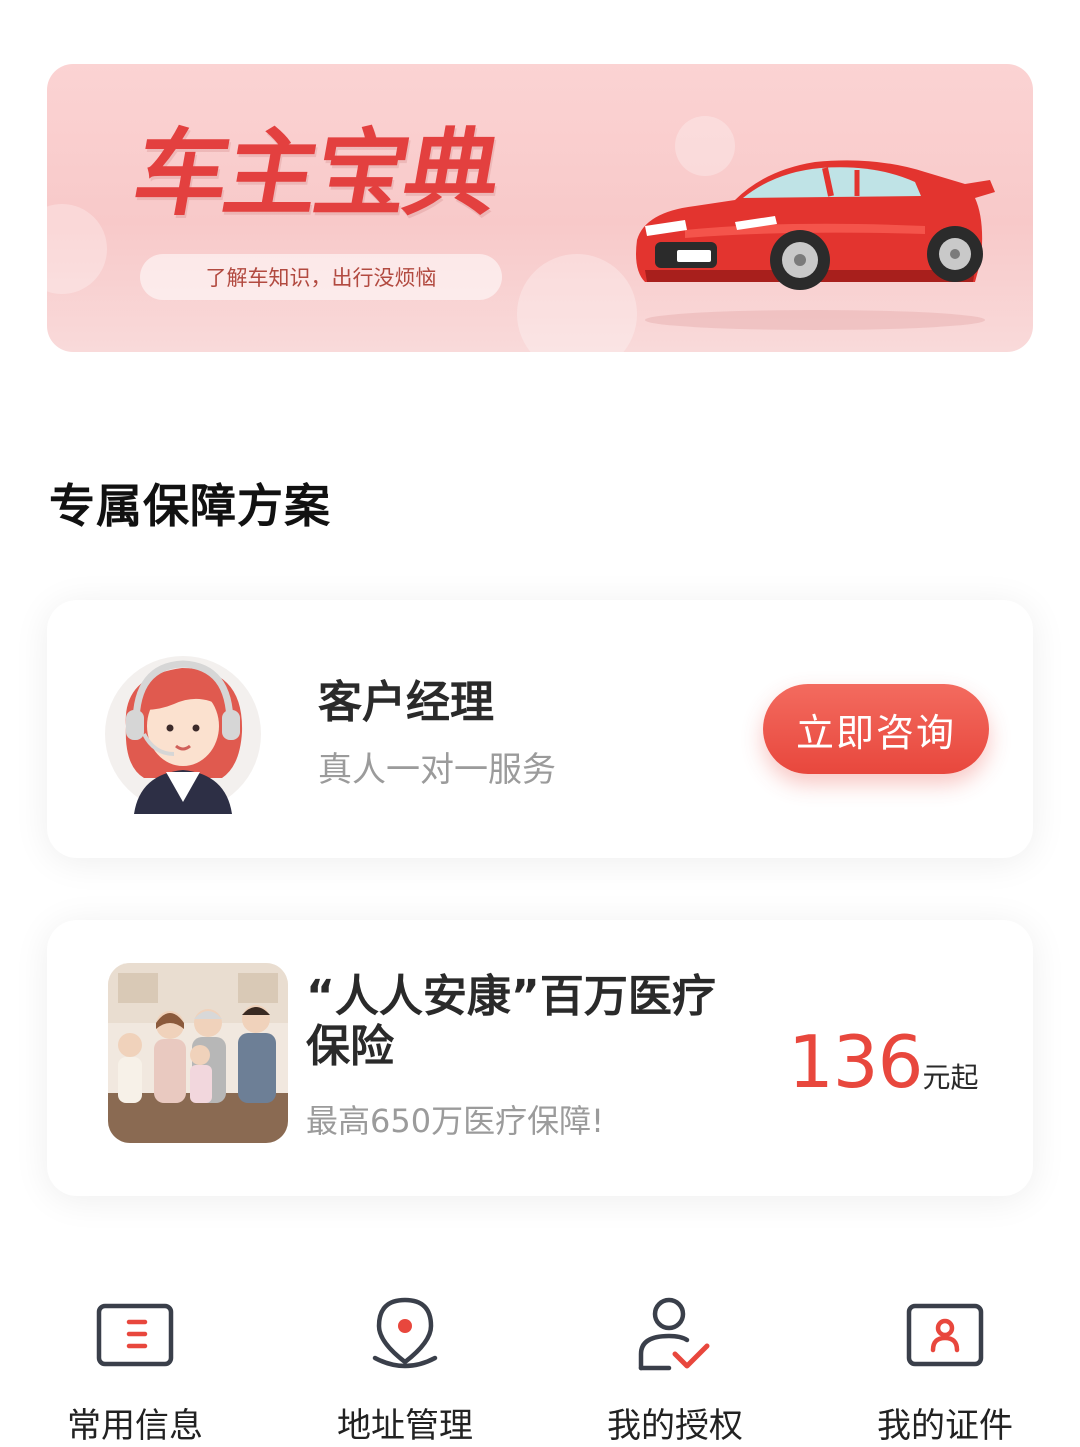  What do you see at coordinates (198, 1053) in the screenshot?
I see `family-photo` at bounding box center [198, 1053].